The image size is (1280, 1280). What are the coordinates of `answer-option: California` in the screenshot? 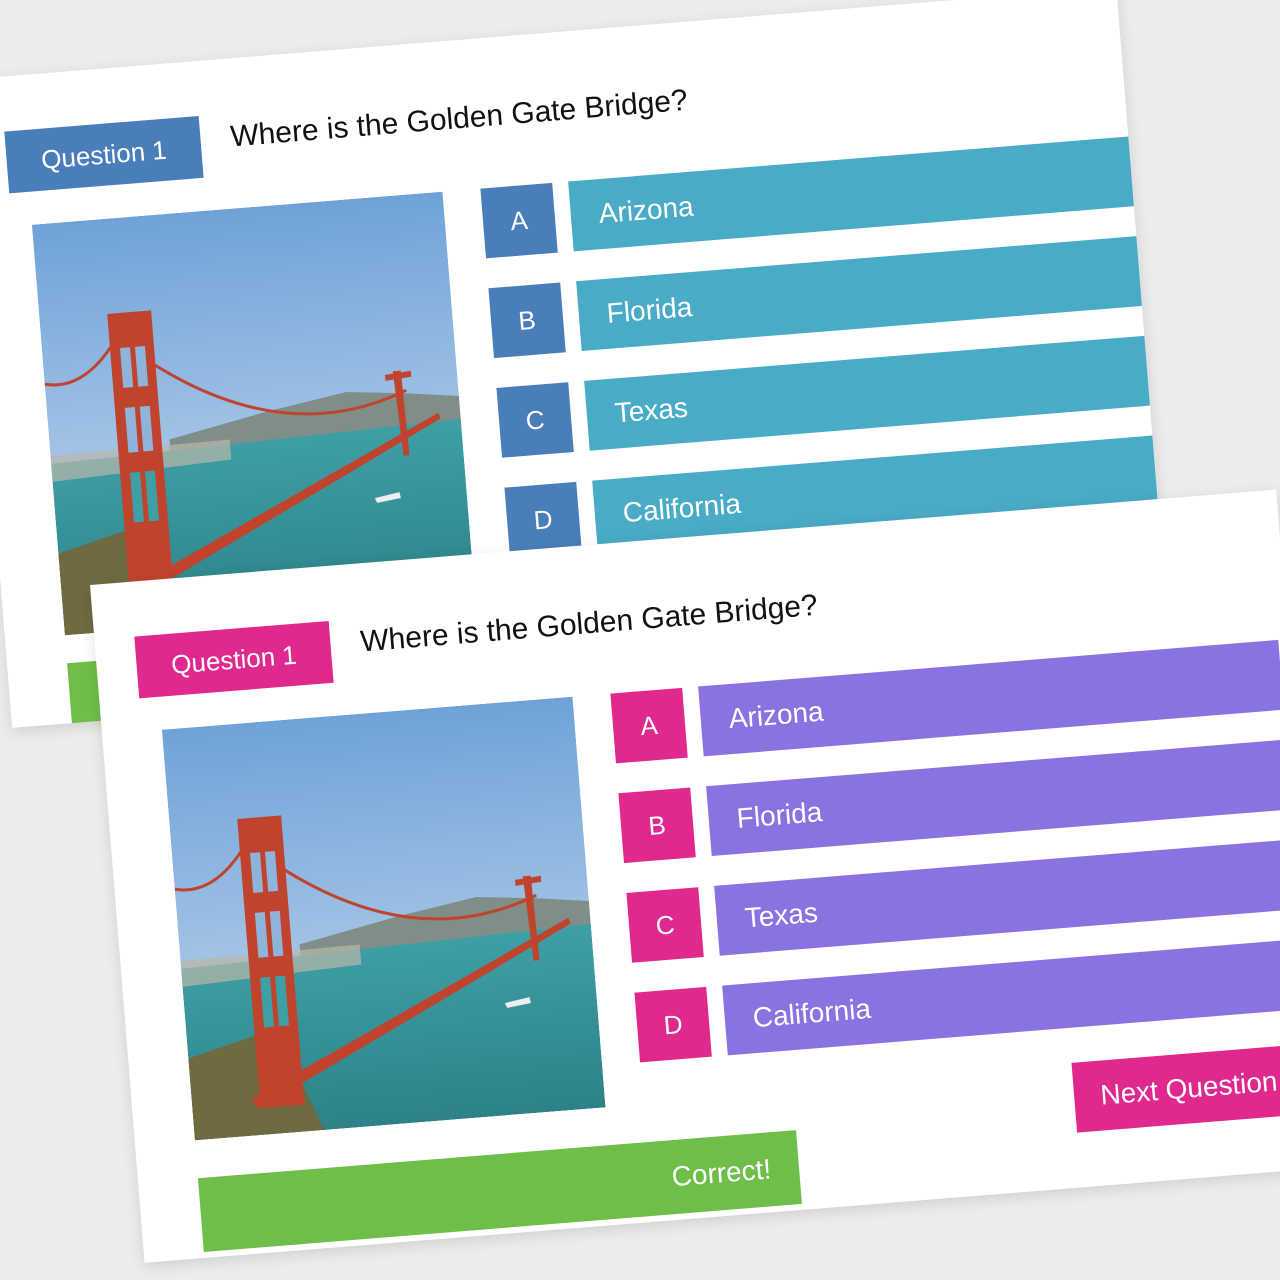 It's located at (1001, 997).